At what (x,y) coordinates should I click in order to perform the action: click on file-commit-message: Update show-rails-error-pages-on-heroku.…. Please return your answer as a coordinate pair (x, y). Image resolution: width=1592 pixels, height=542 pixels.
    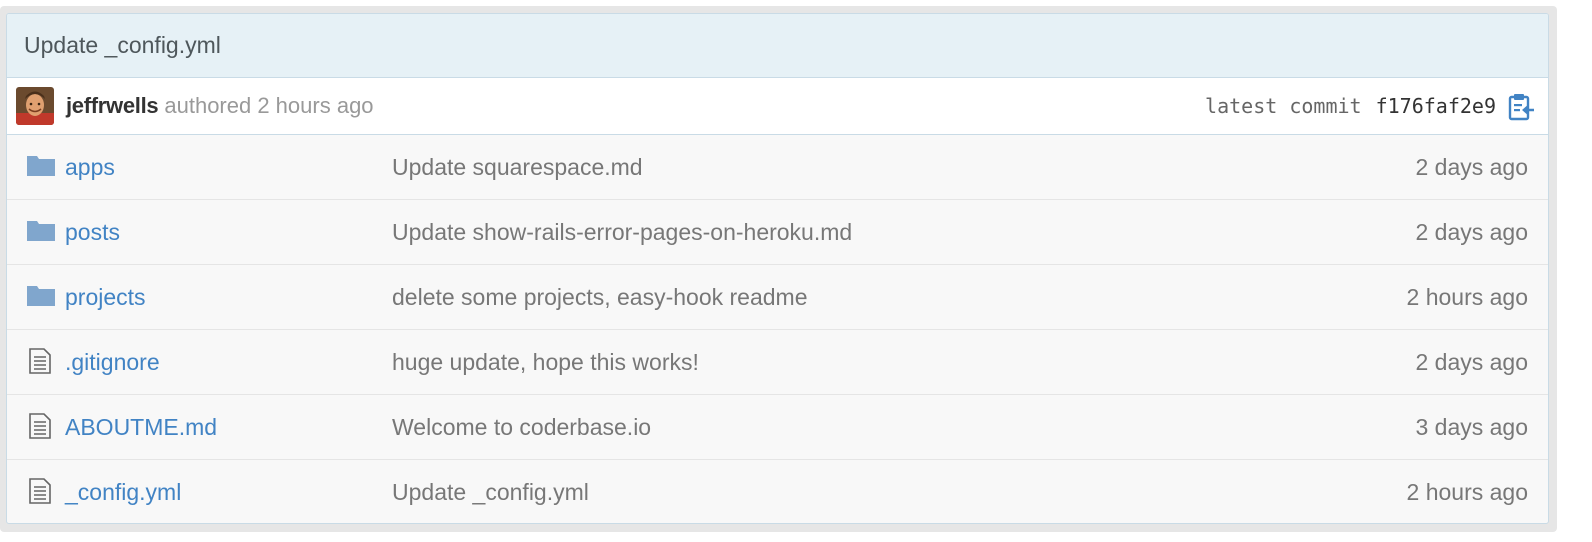
    Looking at the image, I should click on (622, 232).